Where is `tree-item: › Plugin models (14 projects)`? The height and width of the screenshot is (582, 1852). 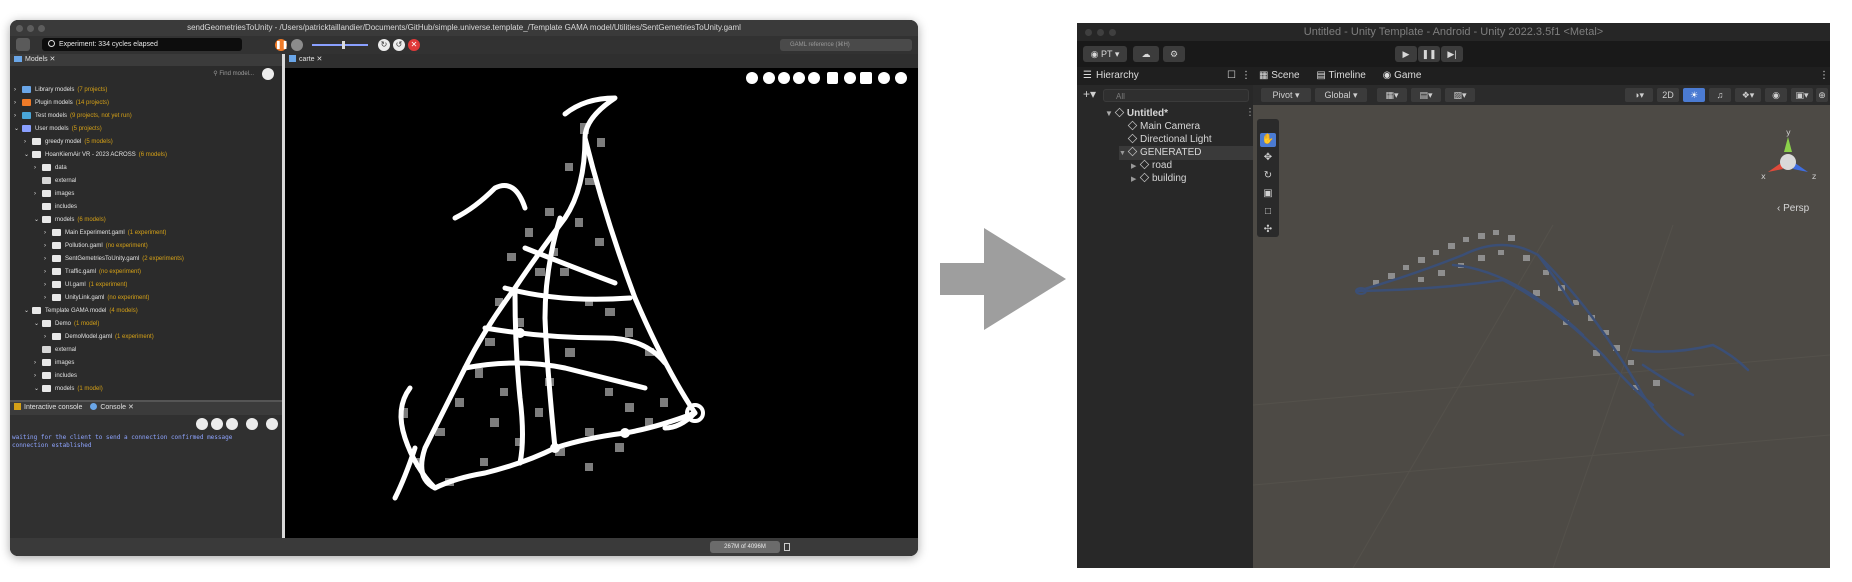
tree-item: › Plugin models (14 projects) is located at coordinates (61, 103).